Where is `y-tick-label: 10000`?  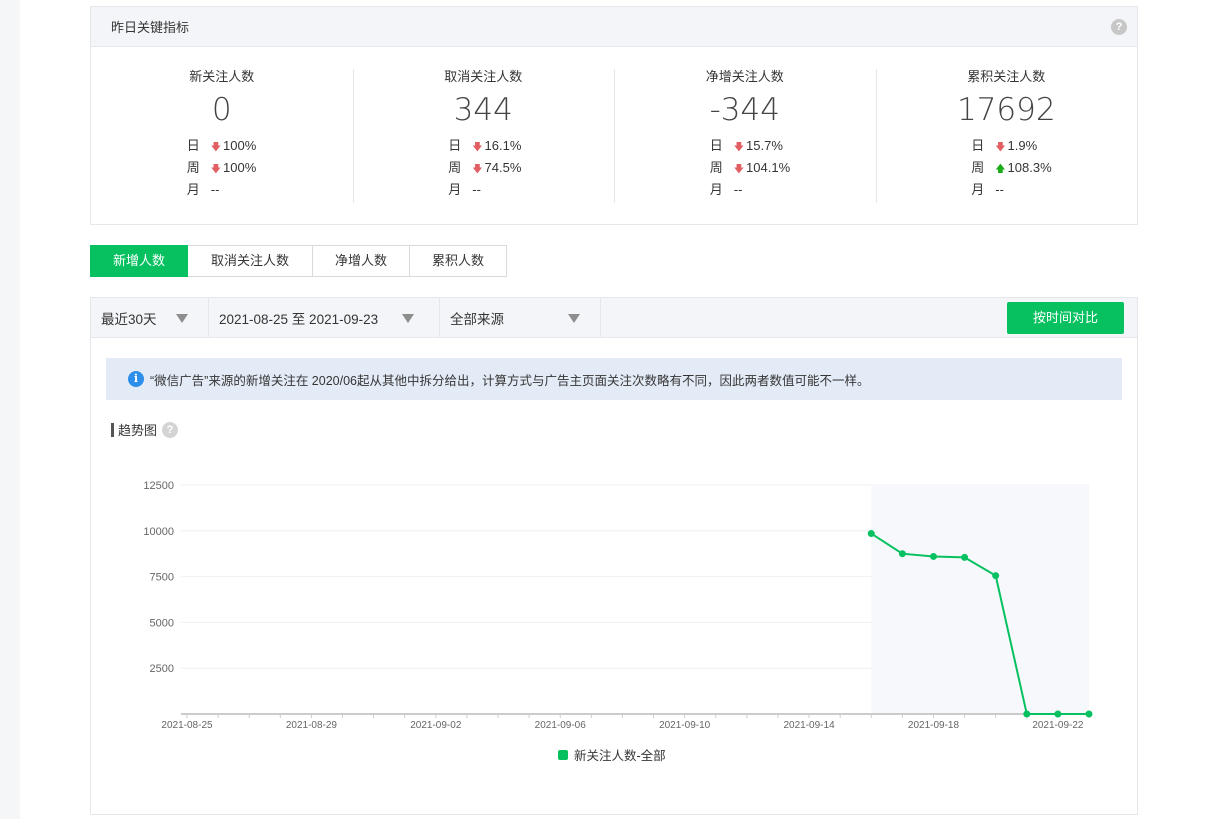
y-tick-label: 10000 is located at coordinates (158, 532).